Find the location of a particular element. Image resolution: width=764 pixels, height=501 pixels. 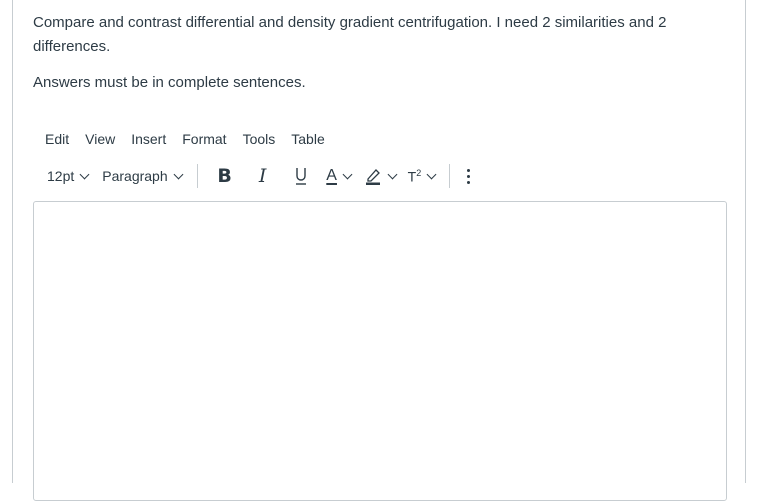

menu-edit: Edit is located at coordinates (57, 139).